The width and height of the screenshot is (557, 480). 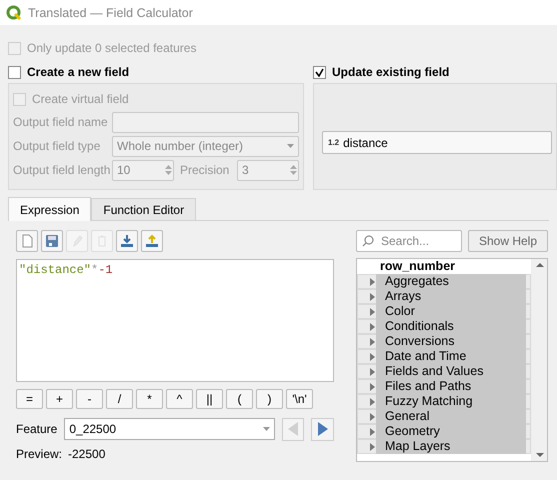 I want to click on window-title: Translated — Field Calculator, so click(x=110, y=13).